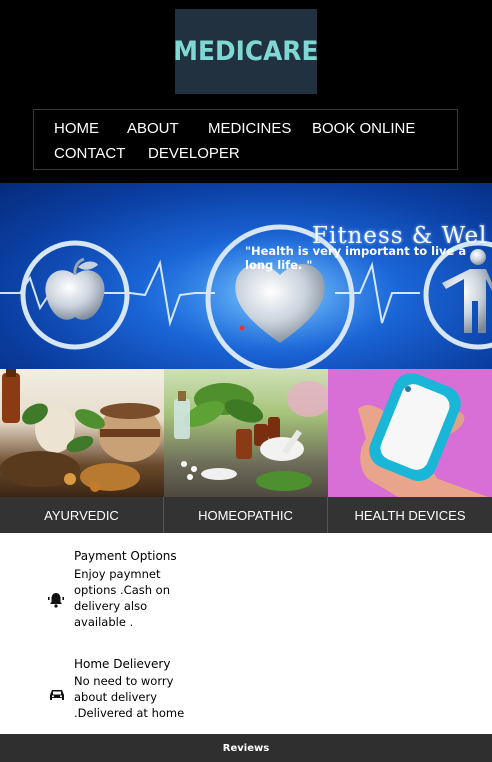 The height and width of the screenshot is (762, 492). I want to click on category-health-devices: HEALTH DEVICES, so click(410, 451).